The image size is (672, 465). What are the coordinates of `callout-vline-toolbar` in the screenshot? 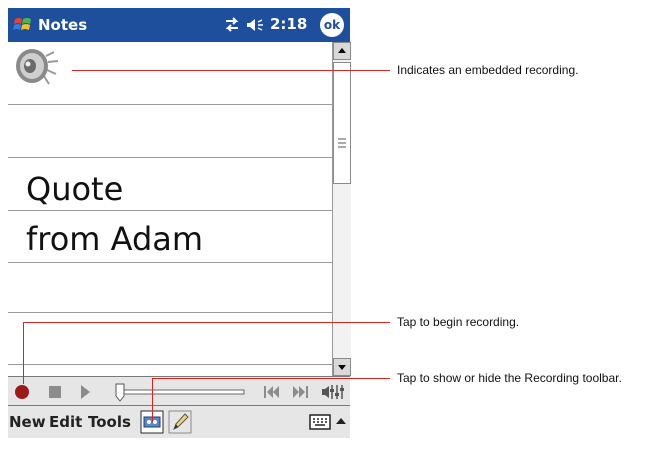 It's located at (152, 400).